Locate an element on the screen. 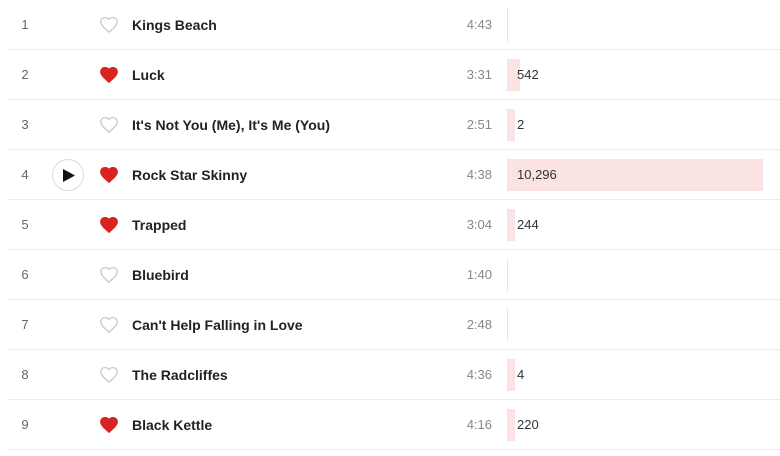 The width and height of the screenshot is (780, 456). scrobble-cell: 244 is located at coordinates (635, 225).